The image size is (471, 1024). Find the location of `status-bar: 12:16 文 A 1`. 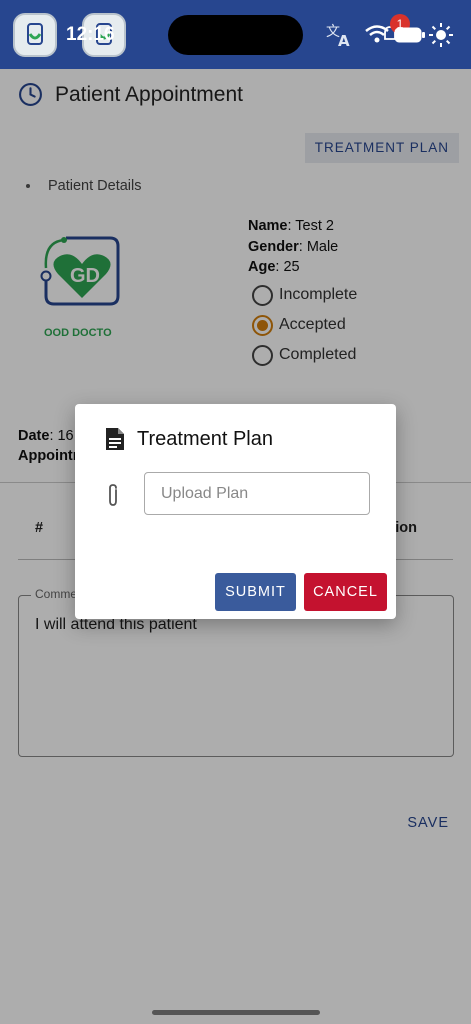

status-bar: 12:16 文 A 1 is located at coordinates (235, 34).